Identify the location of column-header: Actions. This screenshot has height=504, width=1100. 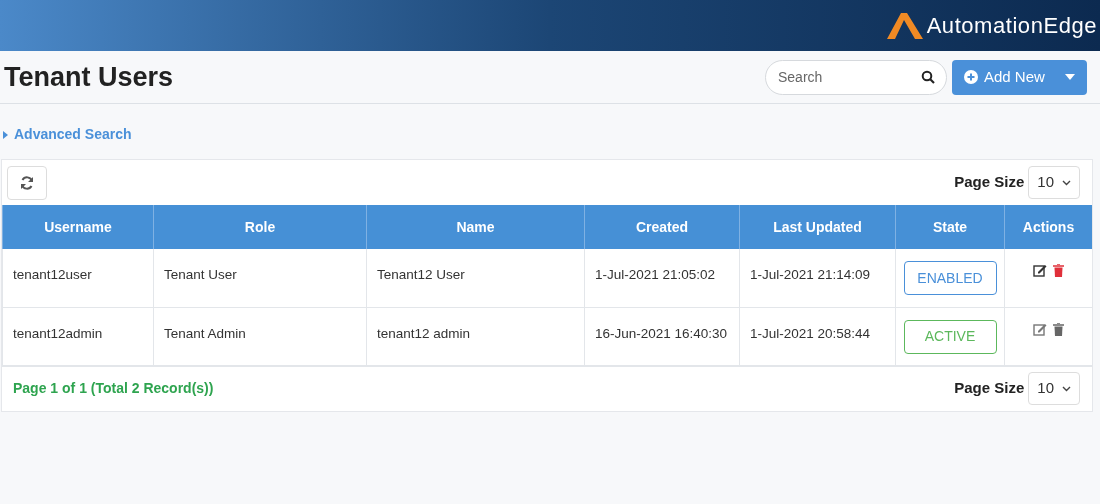
(1048, 227).